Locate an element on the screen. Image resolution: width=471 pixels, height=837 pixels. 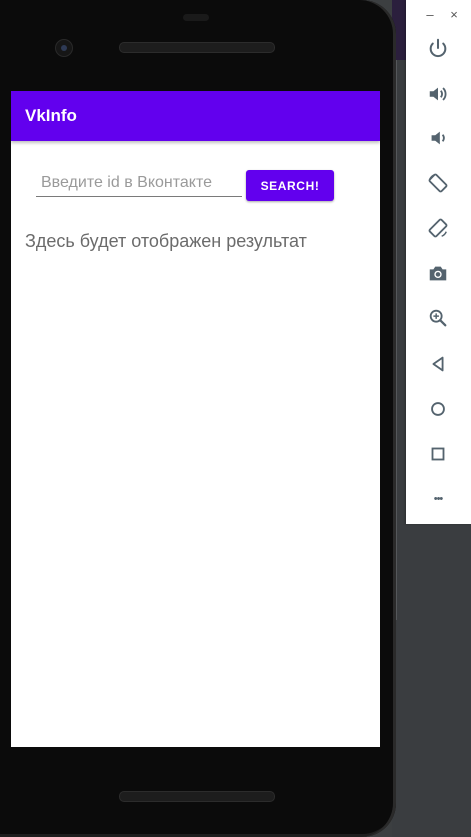
volume-down-icon is located at coordinates (438, 138).